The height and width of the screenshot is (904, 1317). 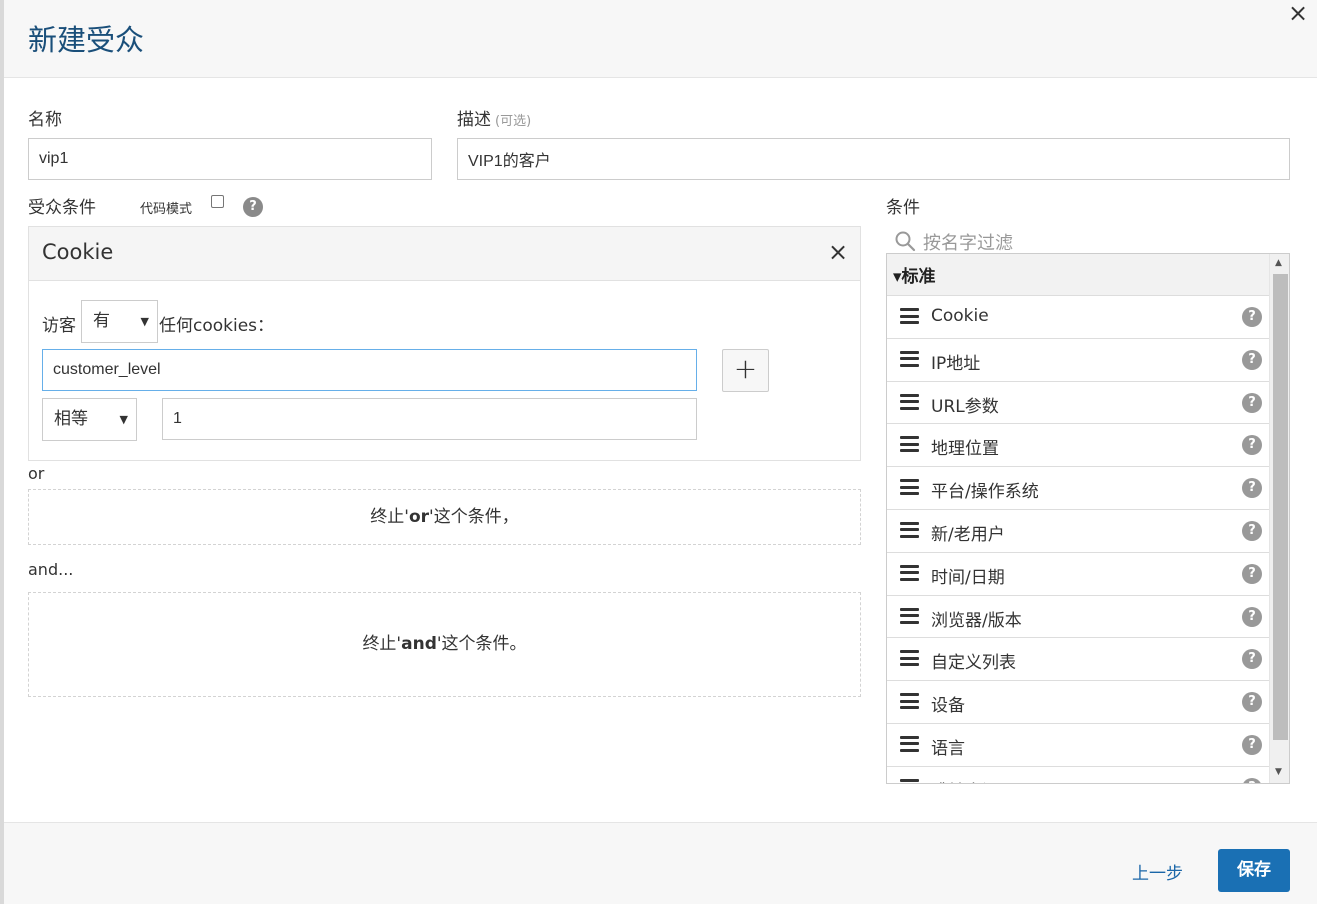 What do you see at coordinates (444, 254) in the screenshot?
I see `cookie-card-header: Cookie ×` at bounding box center [444, 254].